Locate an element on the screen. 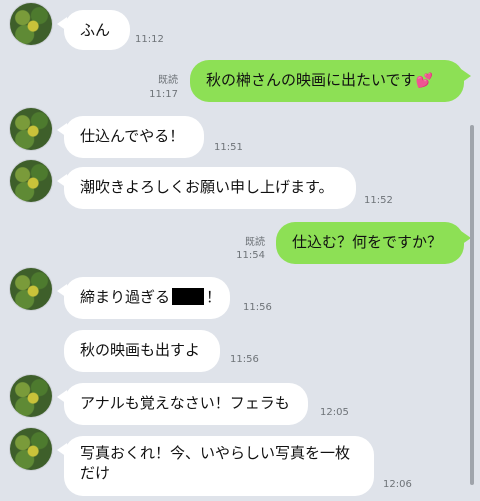  message-time: 11:54 is located at coordinates (250, 255).